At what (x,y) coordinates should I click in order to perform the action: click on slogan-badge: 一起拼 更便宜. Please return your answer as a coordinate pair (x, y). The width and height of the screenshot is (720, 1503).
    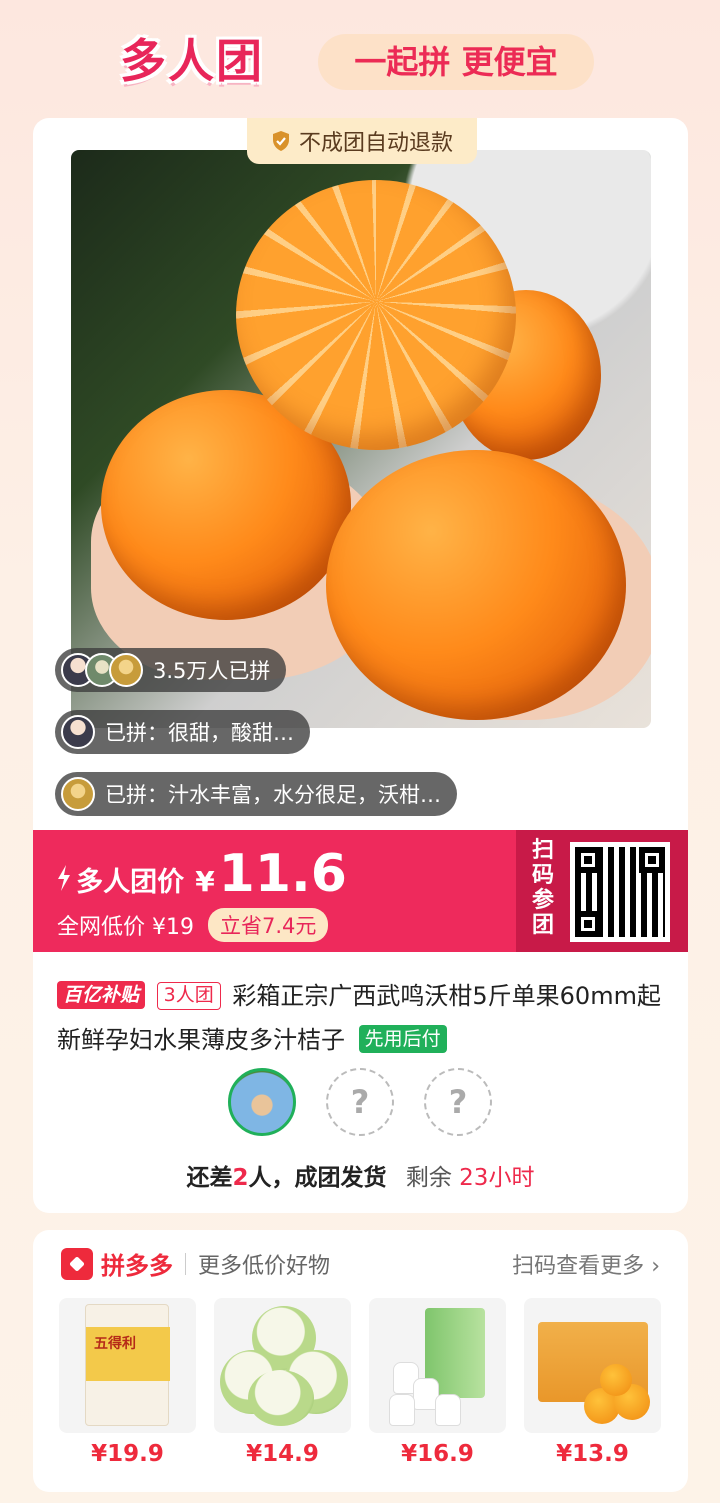
    Looking at the image, I should click on (456, 62).